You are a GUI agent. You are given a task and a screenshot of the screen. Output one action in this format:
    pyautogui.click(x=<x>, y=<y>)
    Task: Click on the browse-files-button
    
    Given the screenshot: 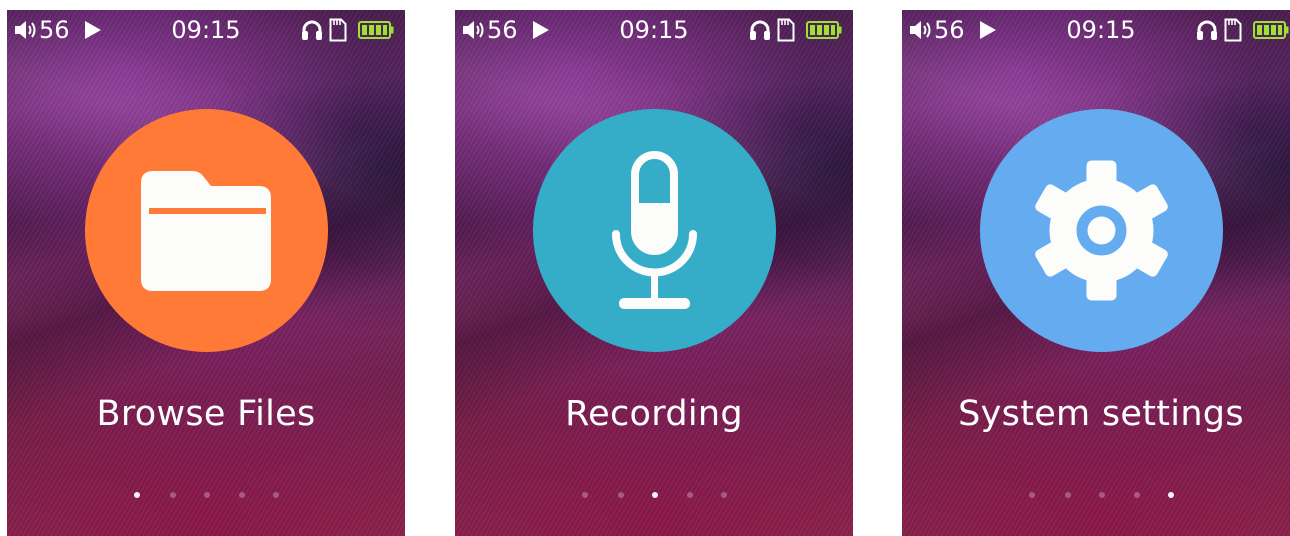 What is the action you would take?
    pyautogui.click(x=206, y=230)
    